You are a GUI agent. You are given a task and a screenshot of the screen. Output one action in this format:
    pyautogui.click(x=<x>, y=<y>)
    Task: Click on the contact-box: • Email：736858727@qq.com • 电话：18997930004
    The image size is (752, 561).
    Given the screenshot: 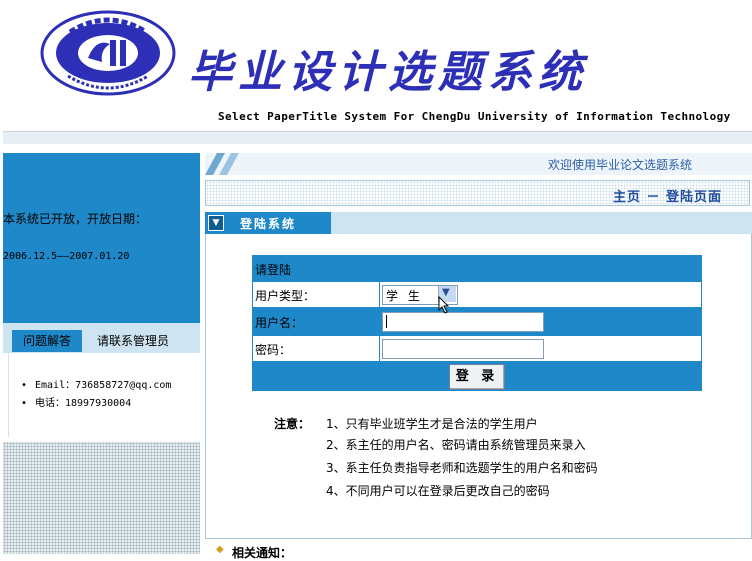 What is the action you would take?
    pyautogui.click(x=101, y=395)
    